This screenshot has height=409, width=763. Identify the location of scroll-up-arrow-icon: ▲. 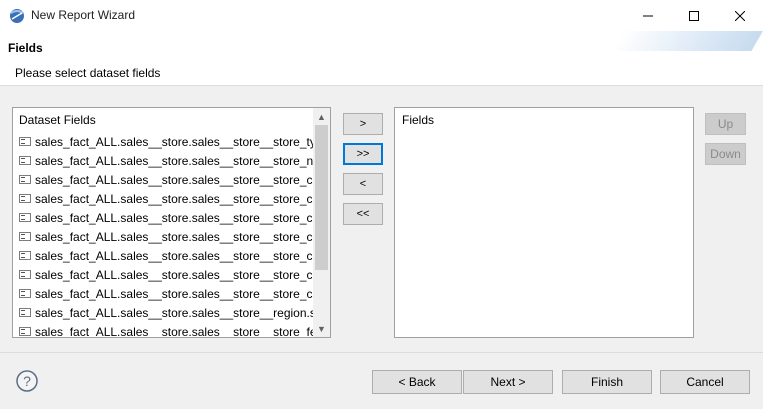
(321, 116).